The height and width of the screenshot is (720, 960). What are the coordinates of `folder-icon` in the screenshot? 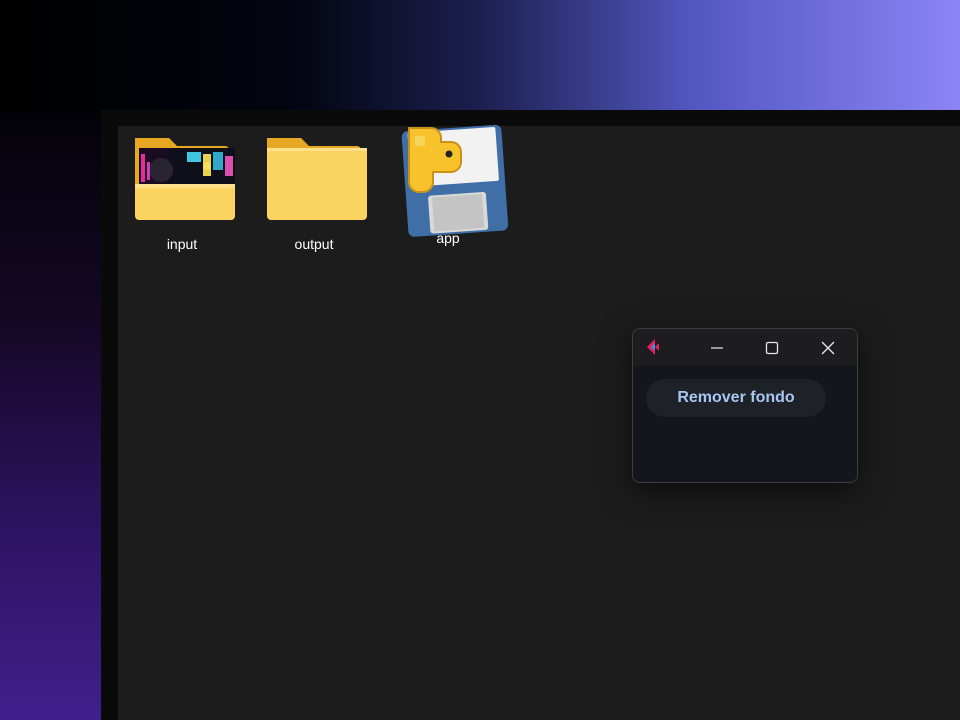 It's located at (314, 180).